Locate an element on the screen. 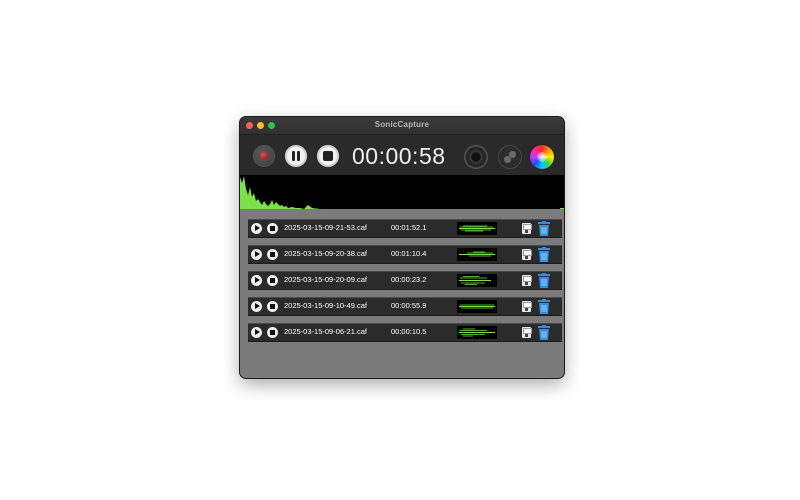 The width and height of the screenshot is (800, 500). window-title: SonicCapture is located at coordinates (402, 124).